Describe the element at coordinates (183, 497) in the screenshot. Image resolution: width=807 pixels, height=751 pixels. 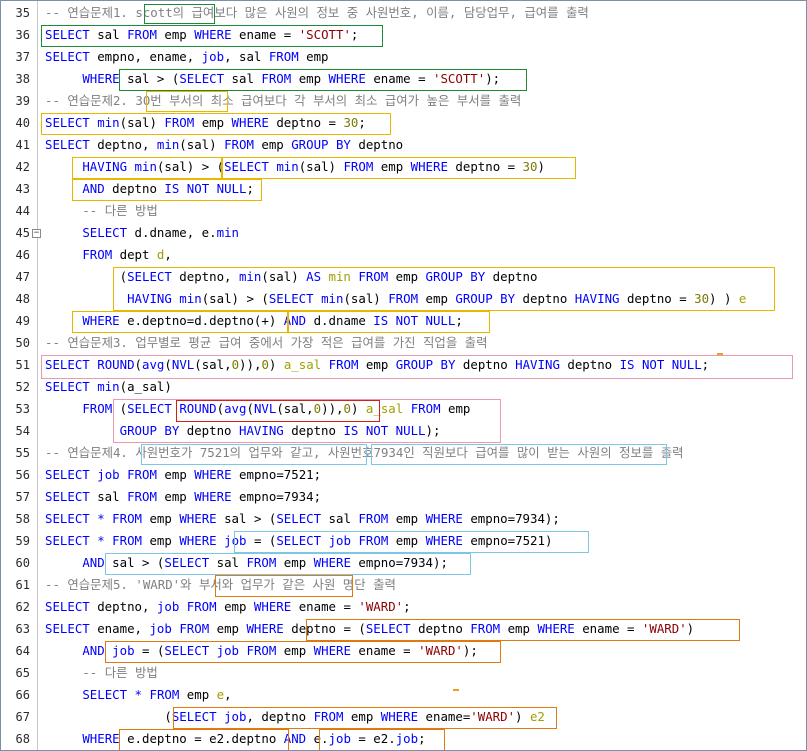
I see `code-line: SELECT sal FROM emp WHERE empno=7934;` at that location.